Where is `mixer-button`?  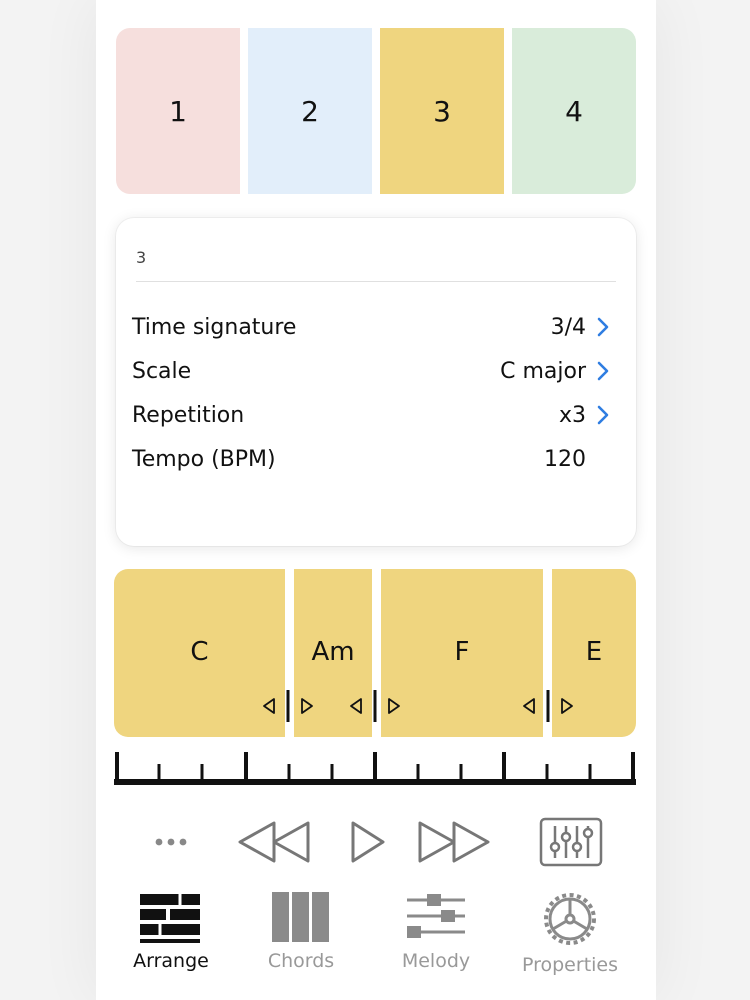
mixer-button is located at coordinates (571, 842).